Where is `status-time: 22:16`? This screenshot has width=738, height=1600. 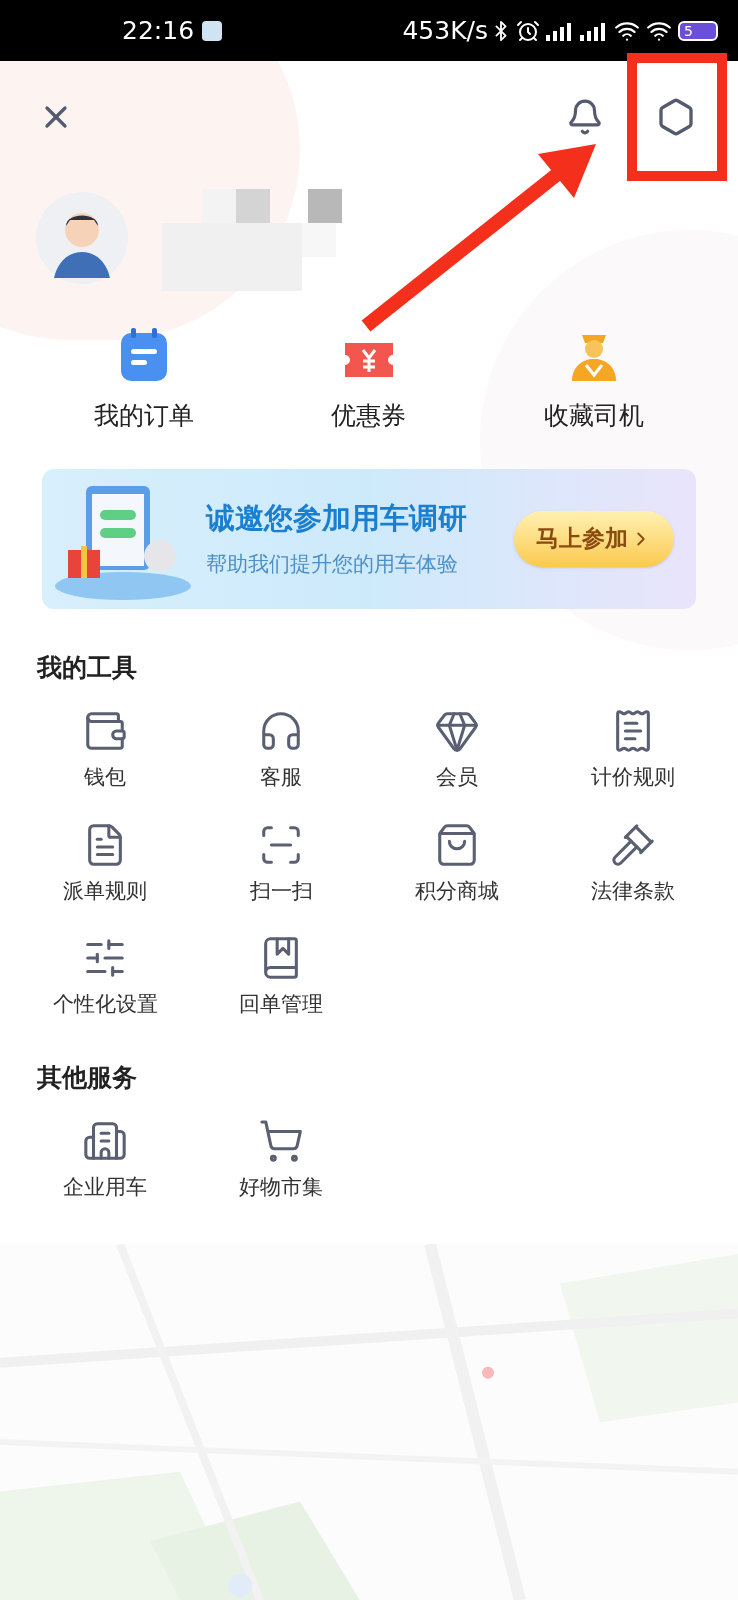 status-time: 22:16 is located at coordinates (158, 30).